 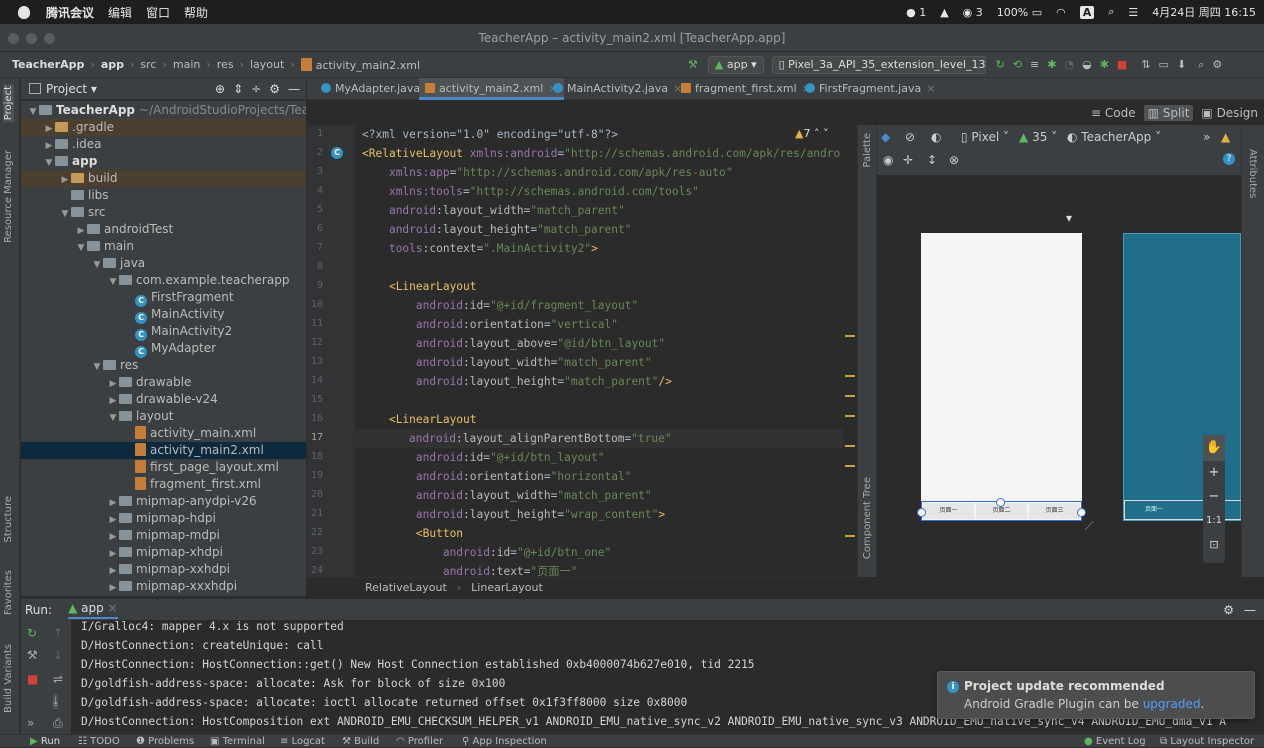 I want to click on tree-item: ▼ app, so click(x=163, y=161).